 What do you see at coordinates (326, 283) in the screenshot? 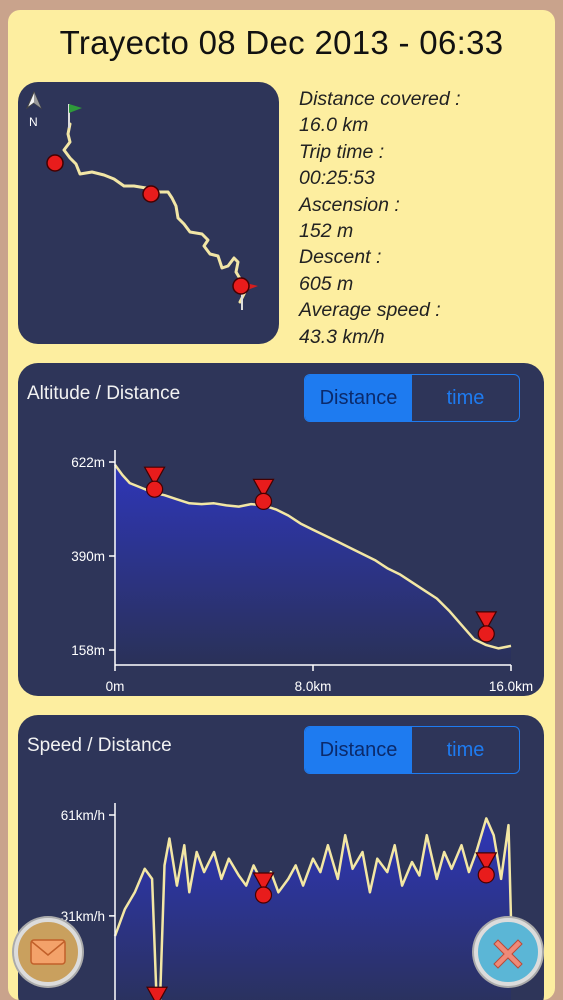
I see `descent-value: 605 m` at bounding box center [326, 283].